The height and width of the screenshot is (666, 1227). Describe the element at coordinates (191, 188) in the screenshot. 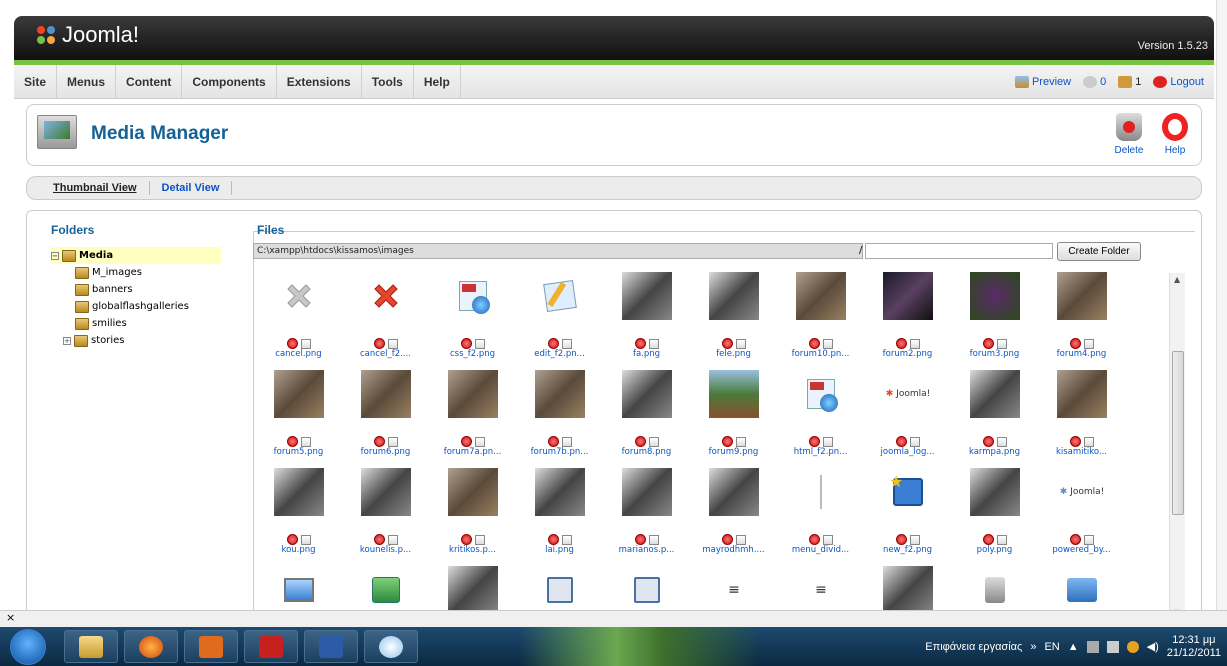

I see `tab-detail-view: Detail View` at that location.